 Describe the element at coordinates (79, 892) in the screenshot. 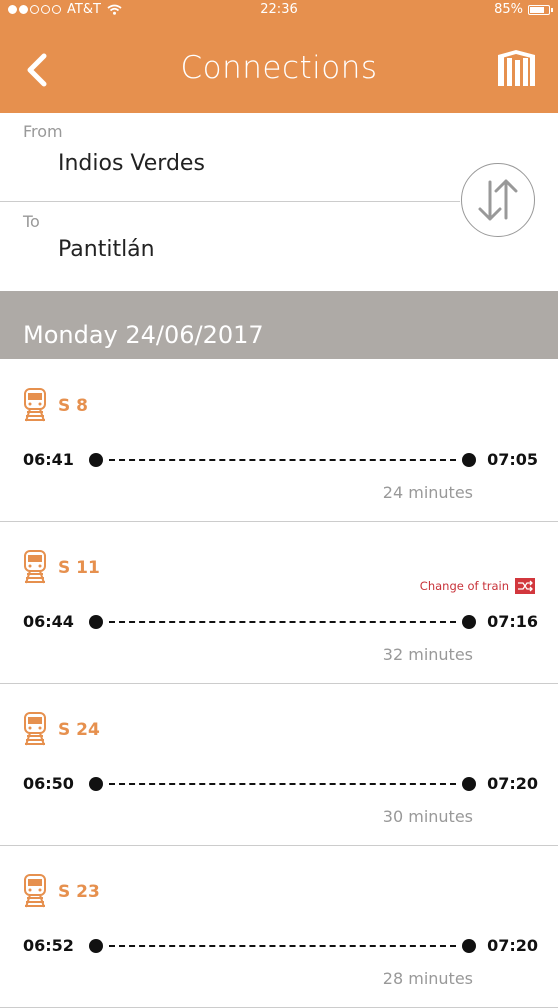

I see `line-label: S 23` at that location.